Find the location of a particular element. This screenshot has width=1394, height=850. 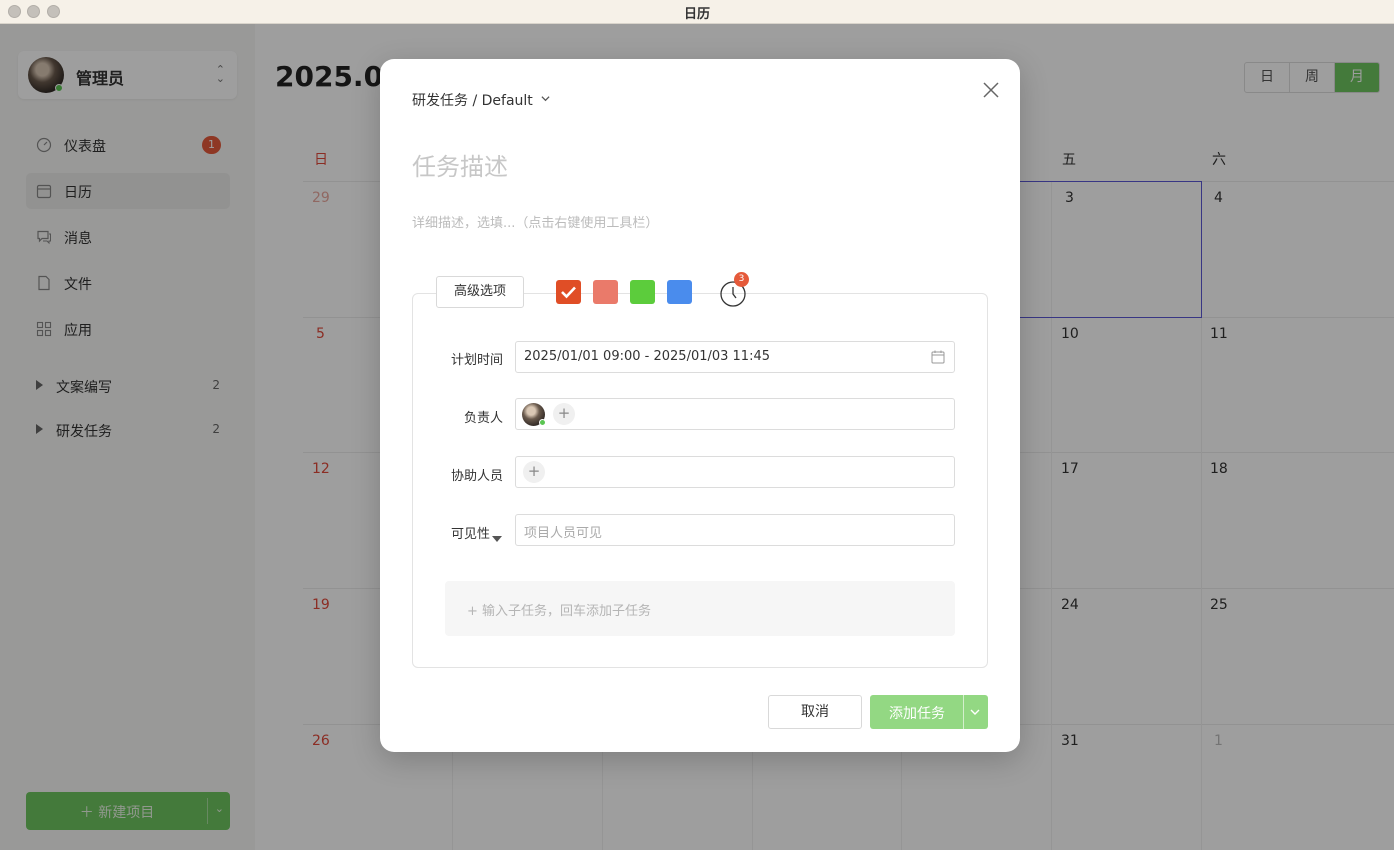

cancel-button: 取消 is located at coordinates (815, 712).